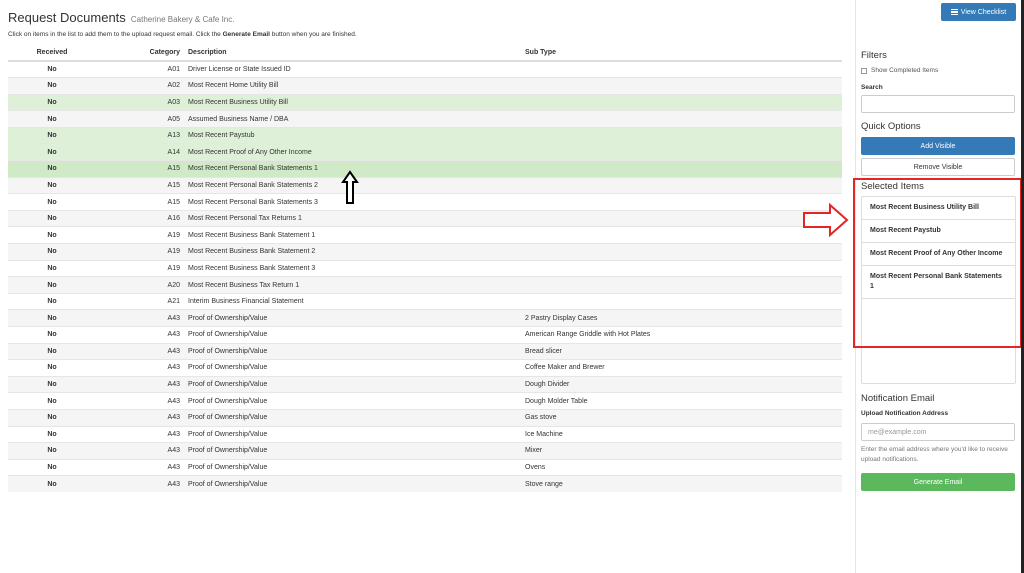  Describe the element at coordinates (67, 17) in the screenshot. I see `page-title-text: Request Documents` at that location.